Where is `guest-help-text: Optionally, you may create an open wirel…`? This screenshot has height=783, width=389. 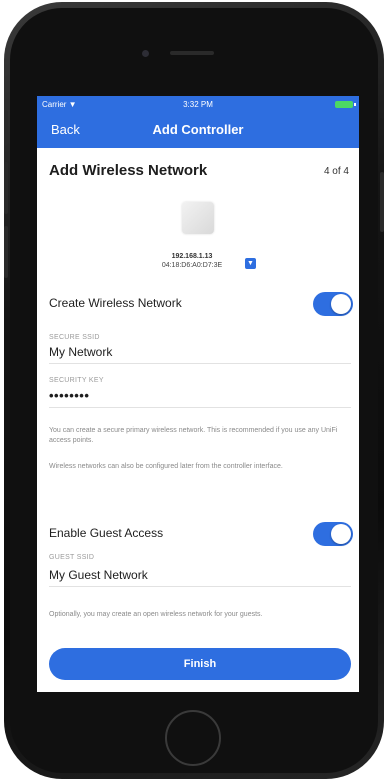
guest-help-text: Optionally, you may create an open wirel… is located at coordinates (156, 614).